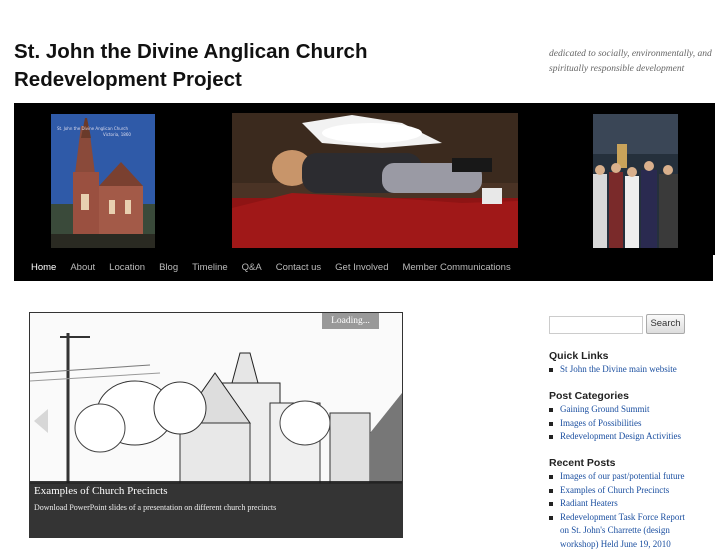  Describe the element at coordinates (101, 491) in the screenshot. I see `slider-caption-title: Examples of Church Precincts` at that location.